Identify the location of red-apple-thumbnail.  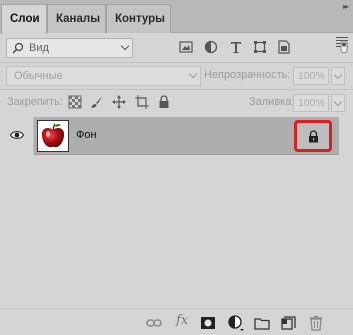
(53, 135).